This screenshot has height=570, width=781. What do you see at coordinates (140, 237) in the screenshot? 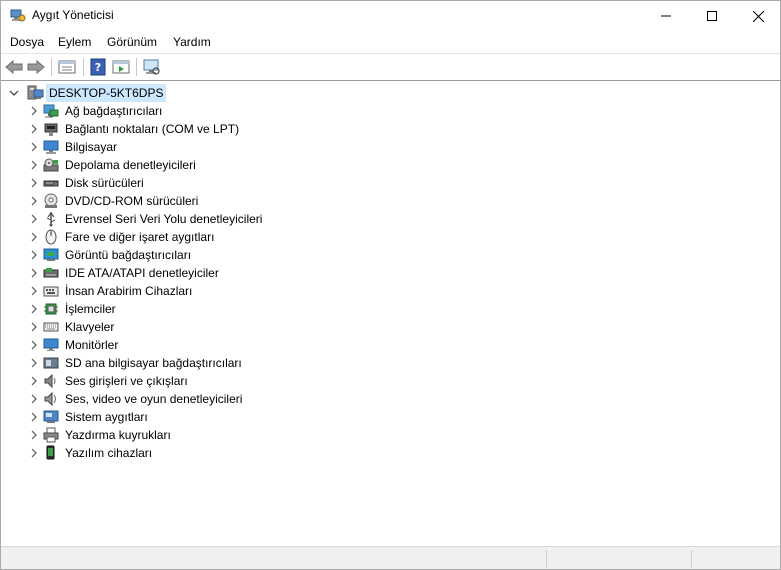
I see `tree-item-label: Fare ve diğer işaret aygıtları` at bounding box center [140, 237].